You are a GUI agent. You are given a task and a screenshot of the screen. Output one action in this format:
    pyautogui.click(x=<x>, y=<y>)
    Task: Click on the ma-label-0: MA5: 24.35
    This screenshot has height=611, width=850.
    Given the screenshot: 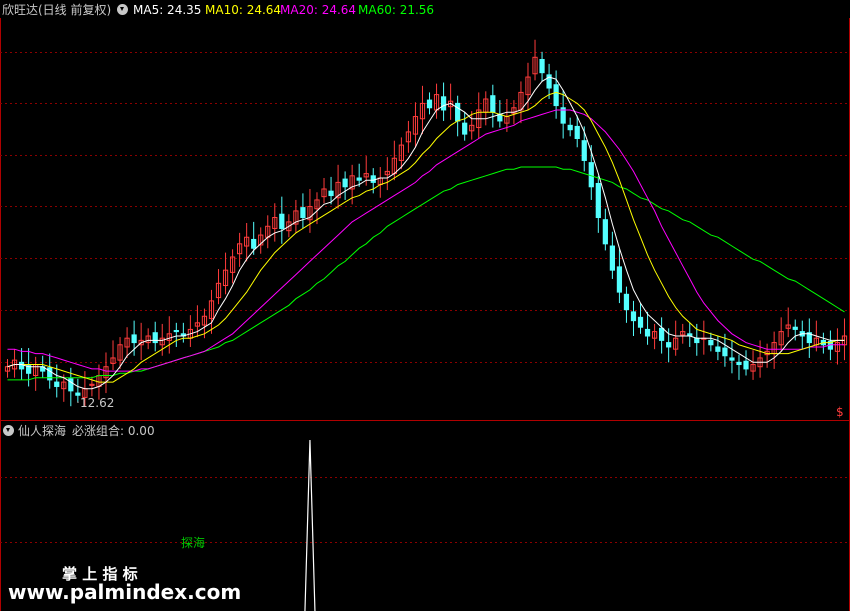 What is the action you would take?
    pyautogui.click(x=167, y=10)
    